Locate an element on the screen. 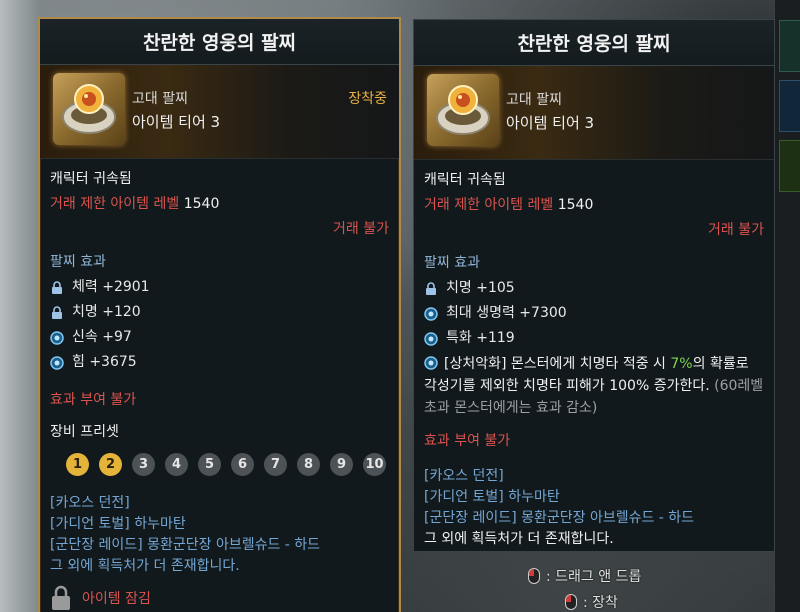 This screenshot has width=800, height=612. special-text-a: 몬스터에게 치명타 적중 시 is located at coordinates (588, 364).